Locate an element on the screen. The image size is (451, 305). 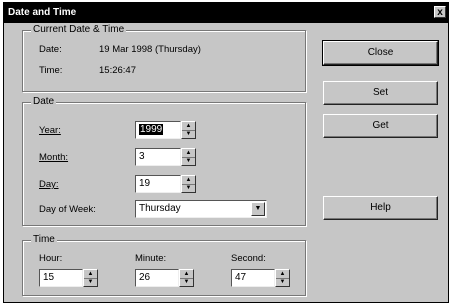
month-spinner: ▲ ▼ is located at coordinates (188, 157).